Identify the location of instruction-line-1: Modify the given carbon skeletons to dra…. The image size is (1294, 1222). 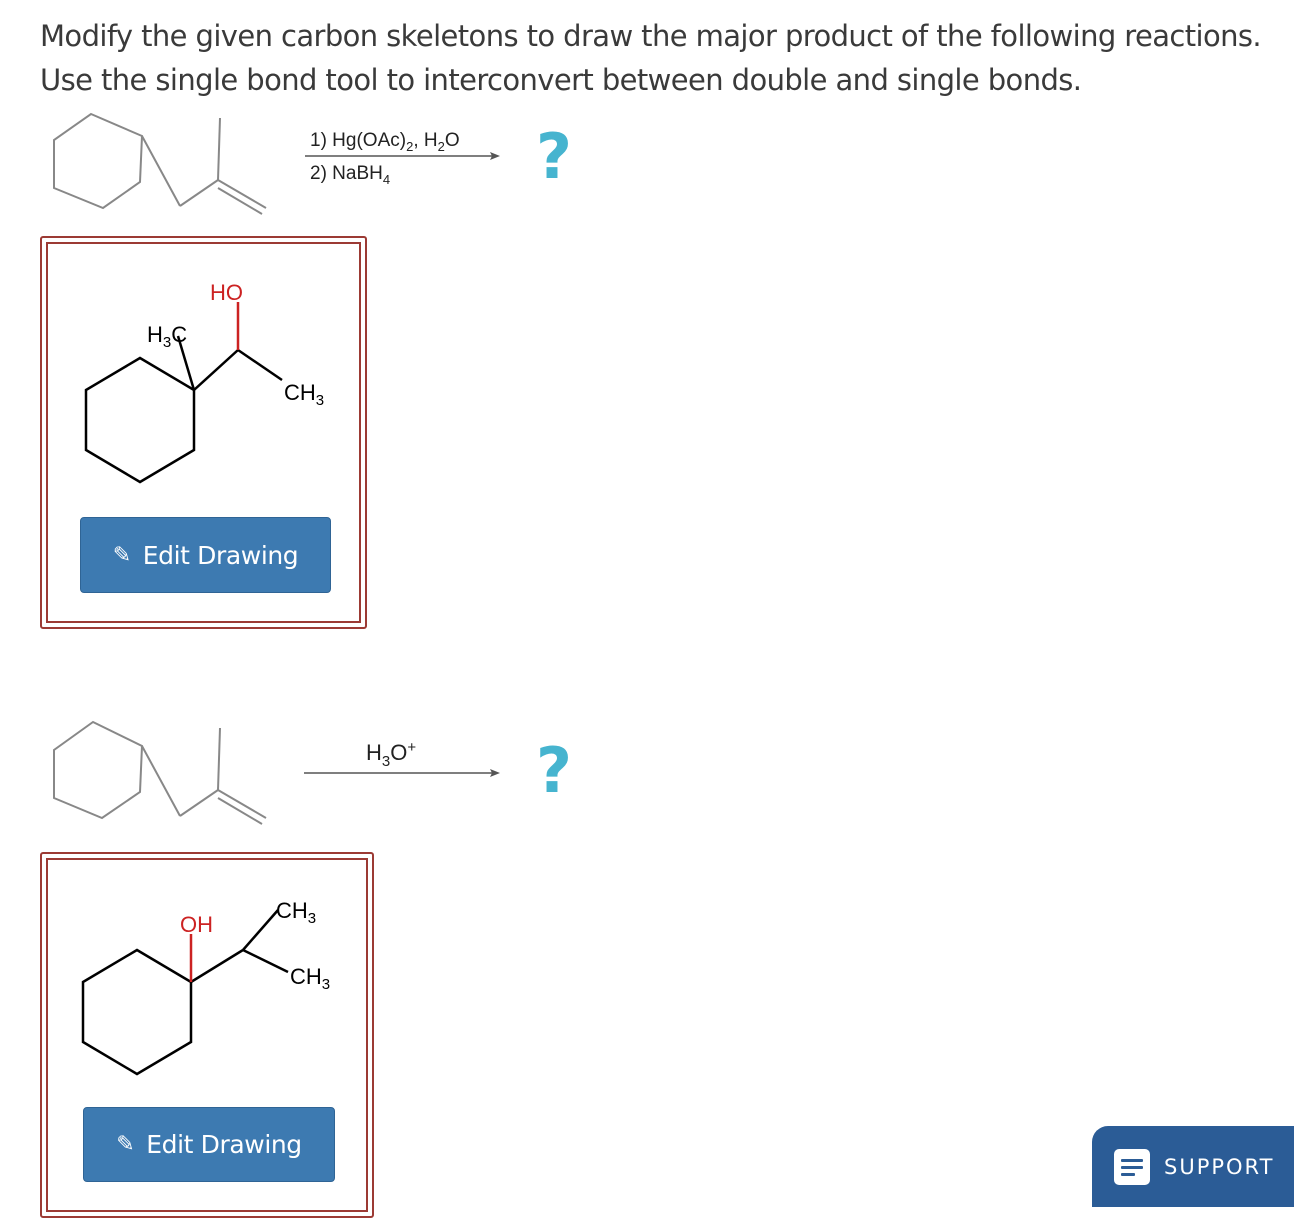
(651, 36).